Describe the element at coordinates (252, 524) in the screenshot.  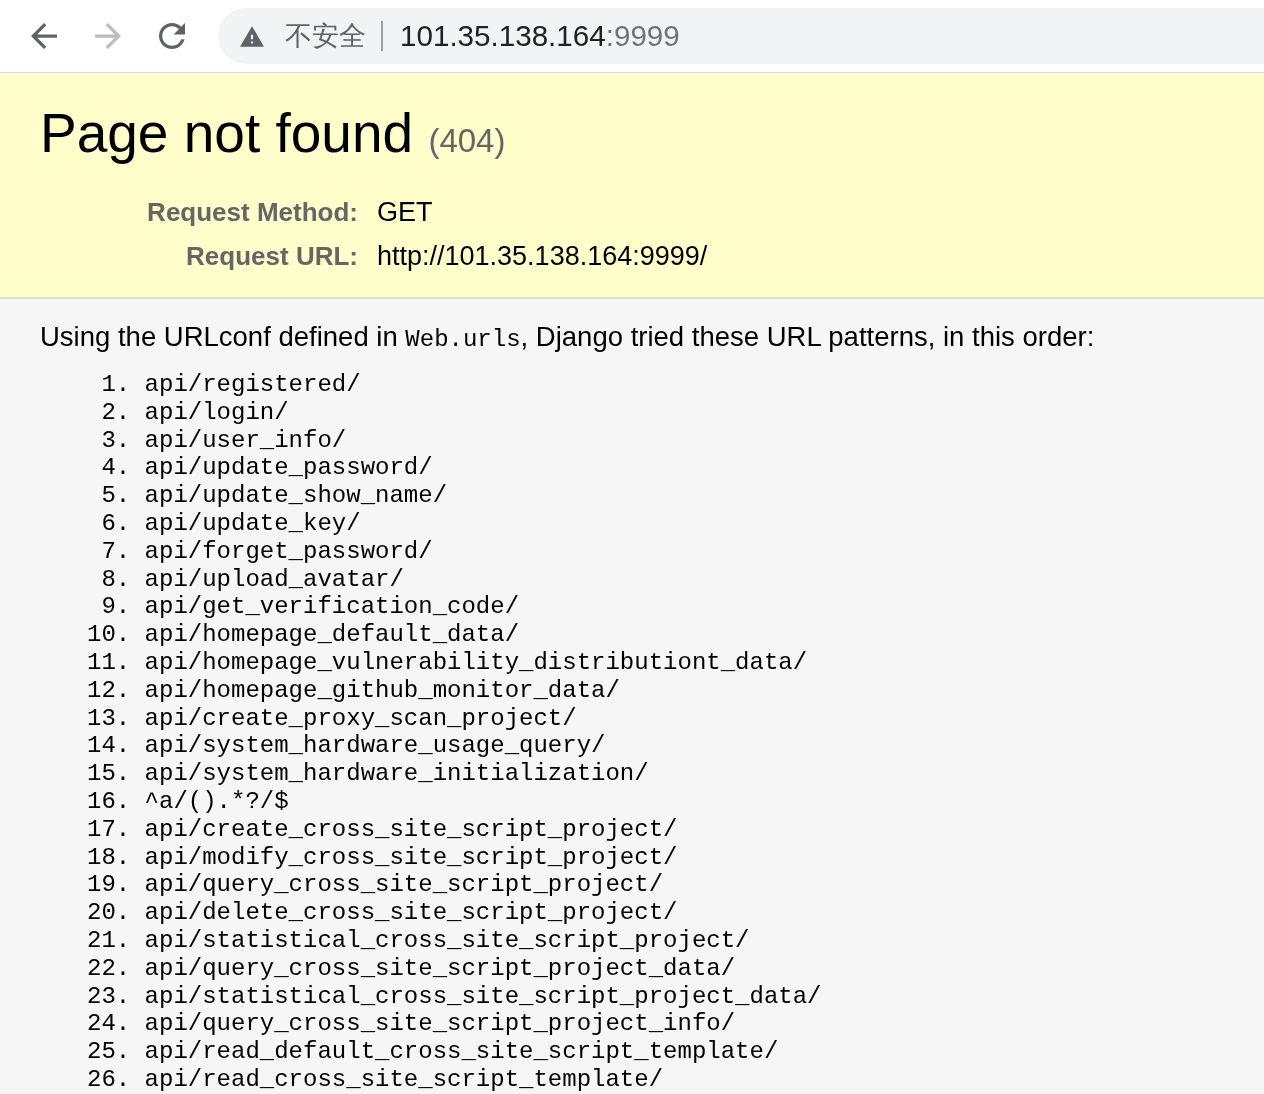
I see `url-pattern: api/update_key/` at that location.